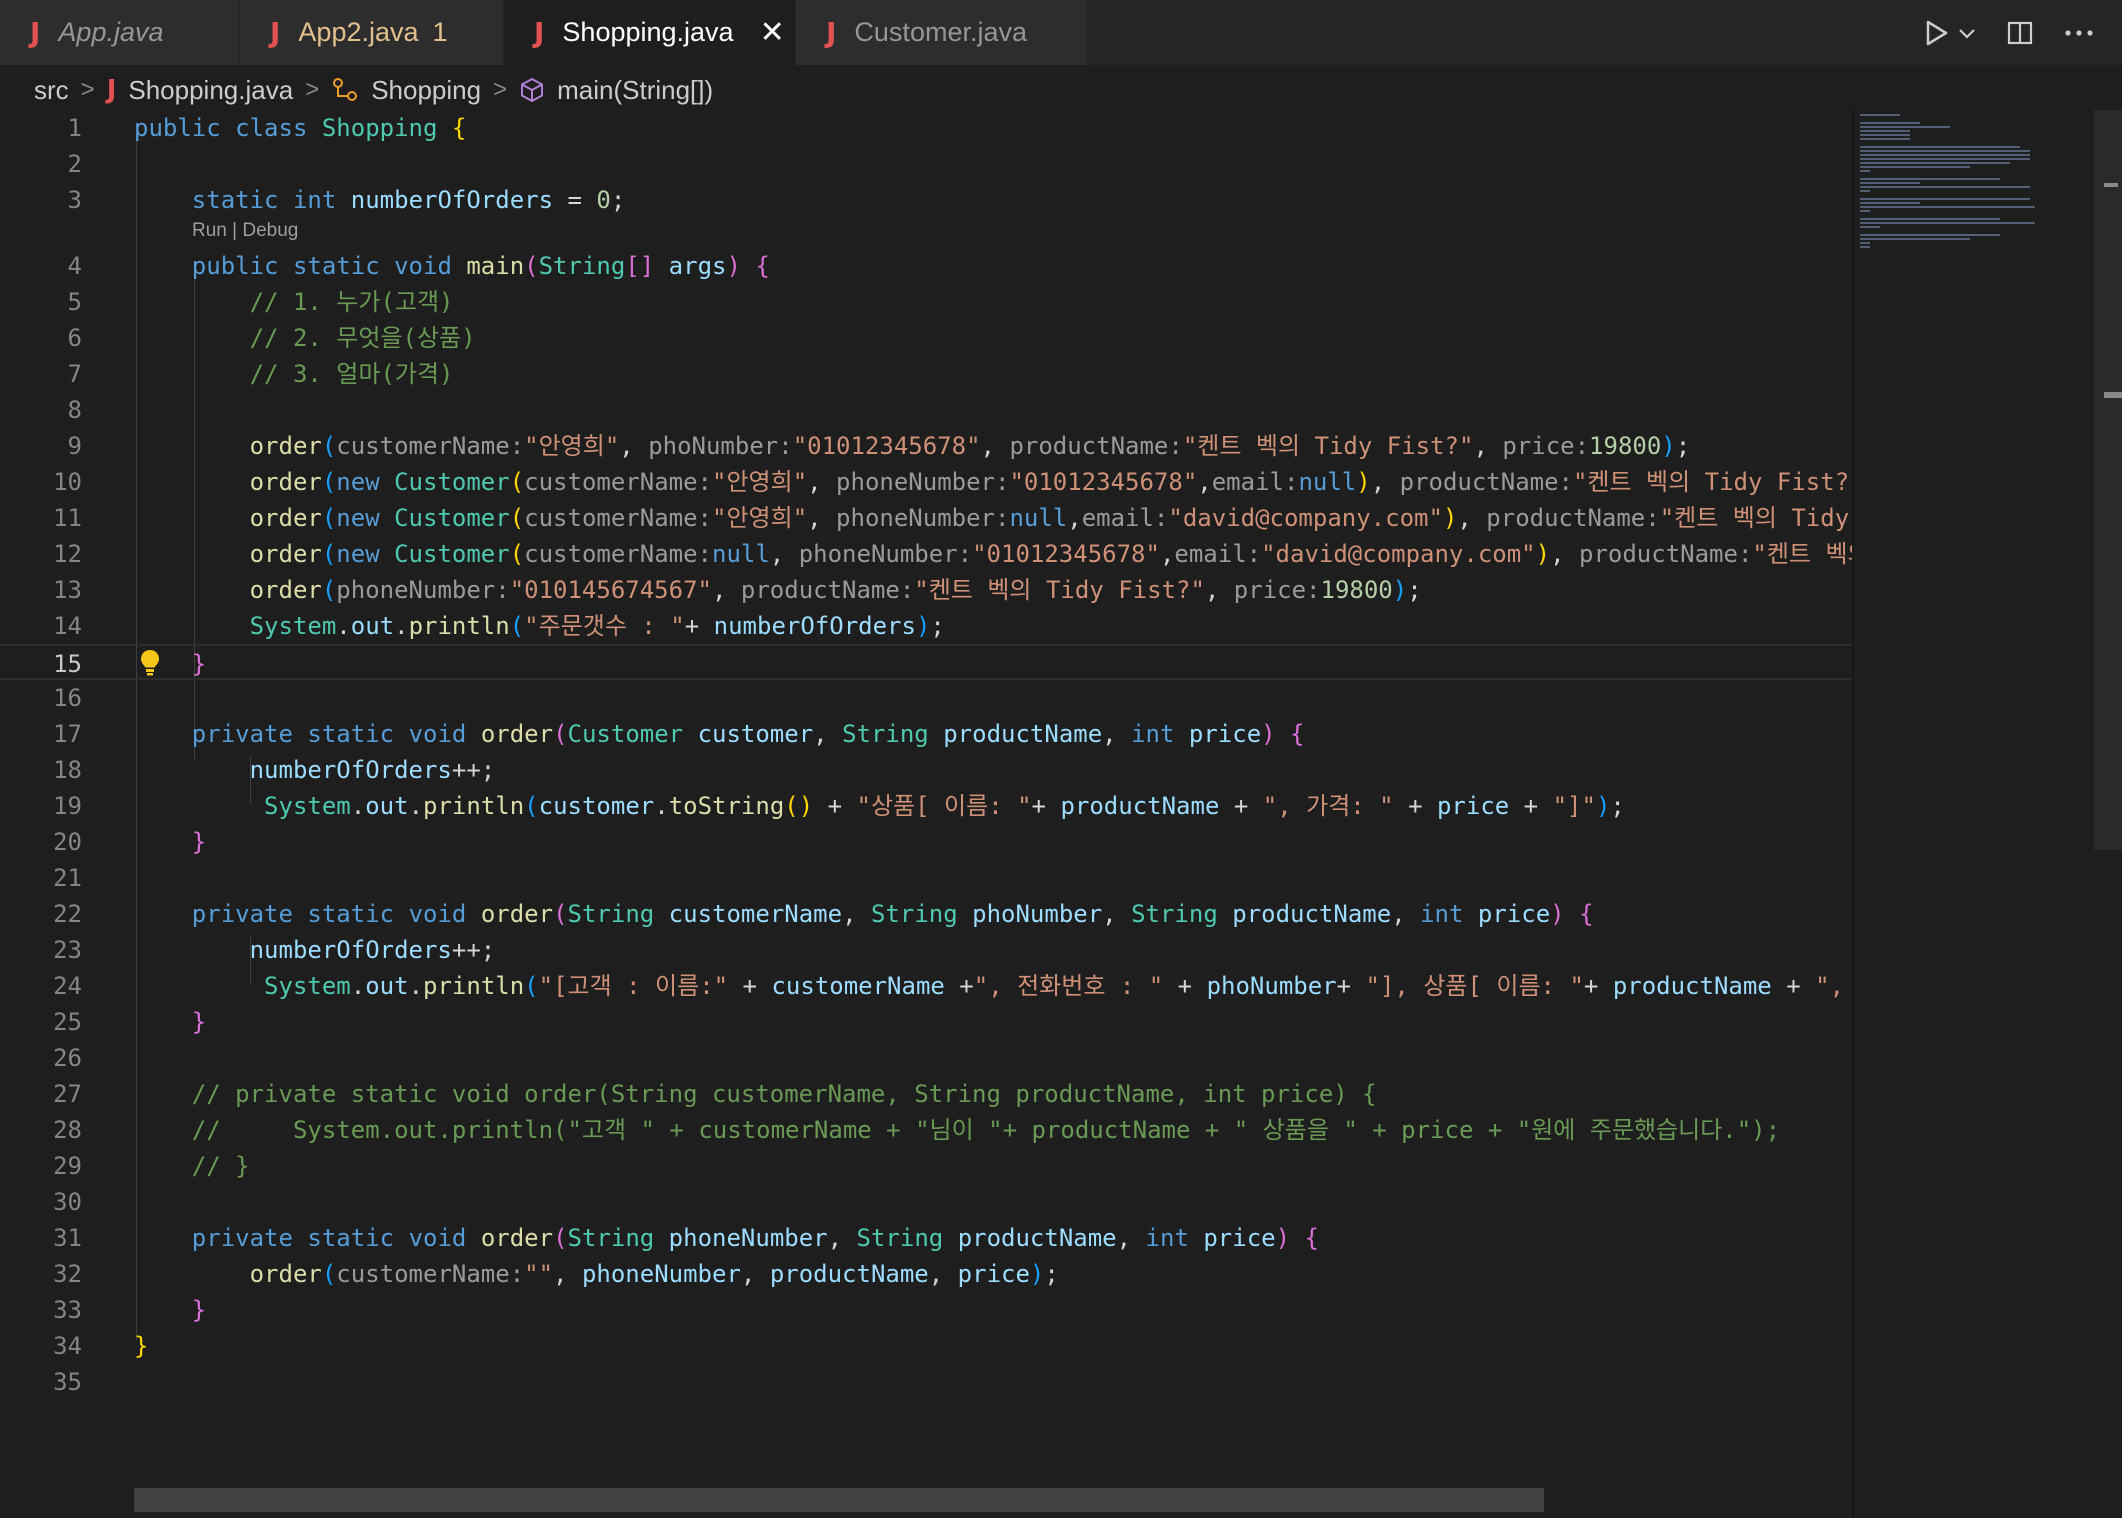  Describe the element at coordinates (379, 128) in the screenshot. I see `code-token: Shopping` at that location.